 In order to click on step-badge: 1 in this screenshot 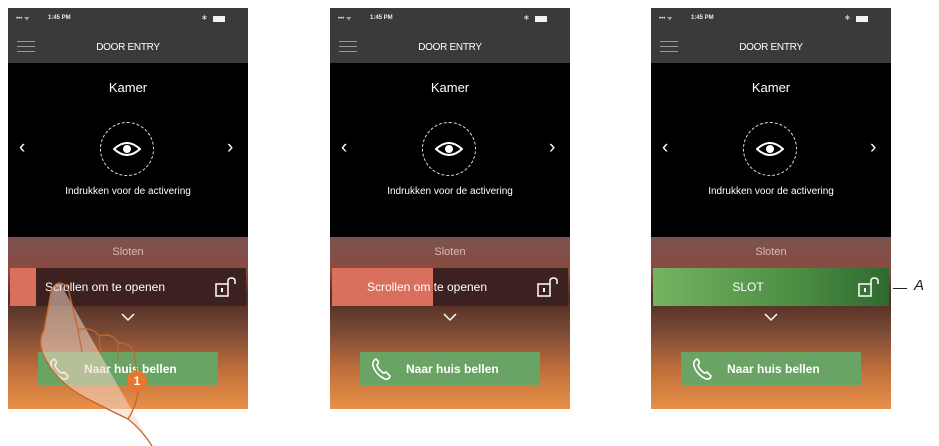, I will do `click(137, 381)`.